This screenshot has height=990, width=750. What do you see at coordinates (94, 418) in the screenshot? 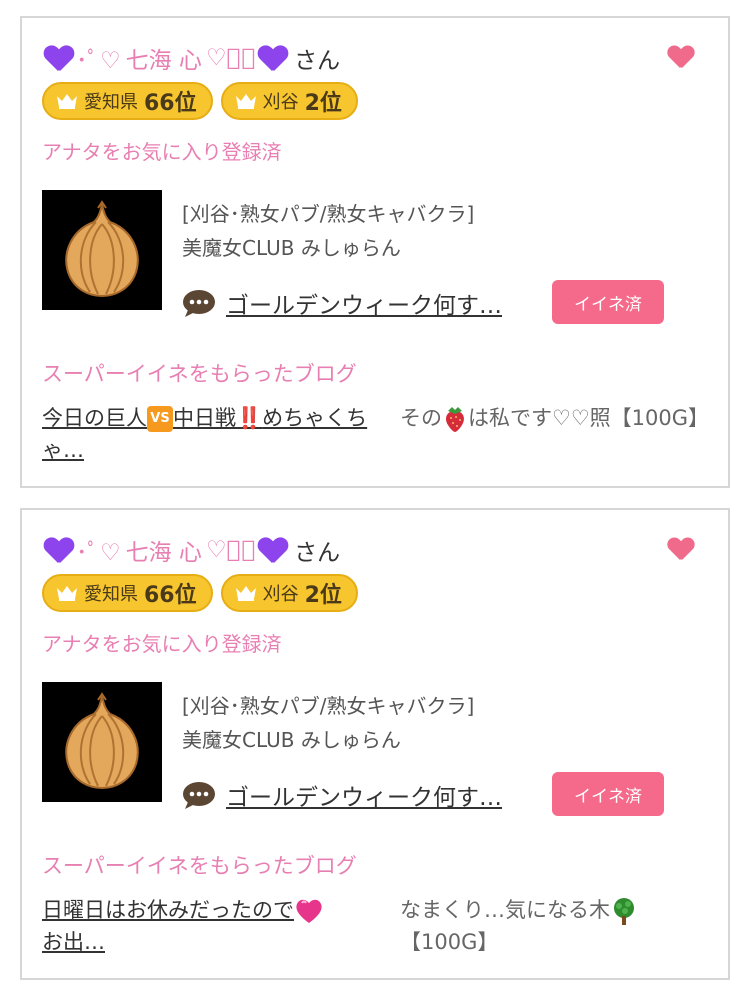
I see `blog-title-text: 今日の巨人` at bounding box center [94, 418].